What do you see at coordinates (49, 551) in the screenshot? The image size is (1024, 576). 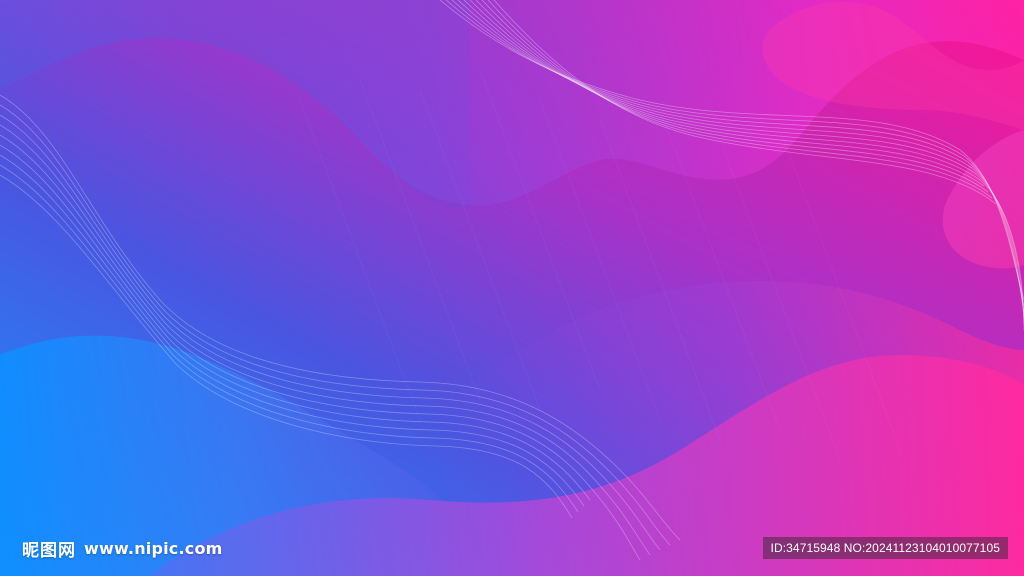 I see `watermark-logo-chinese: 昵图网` at bounding box center [49, 551].